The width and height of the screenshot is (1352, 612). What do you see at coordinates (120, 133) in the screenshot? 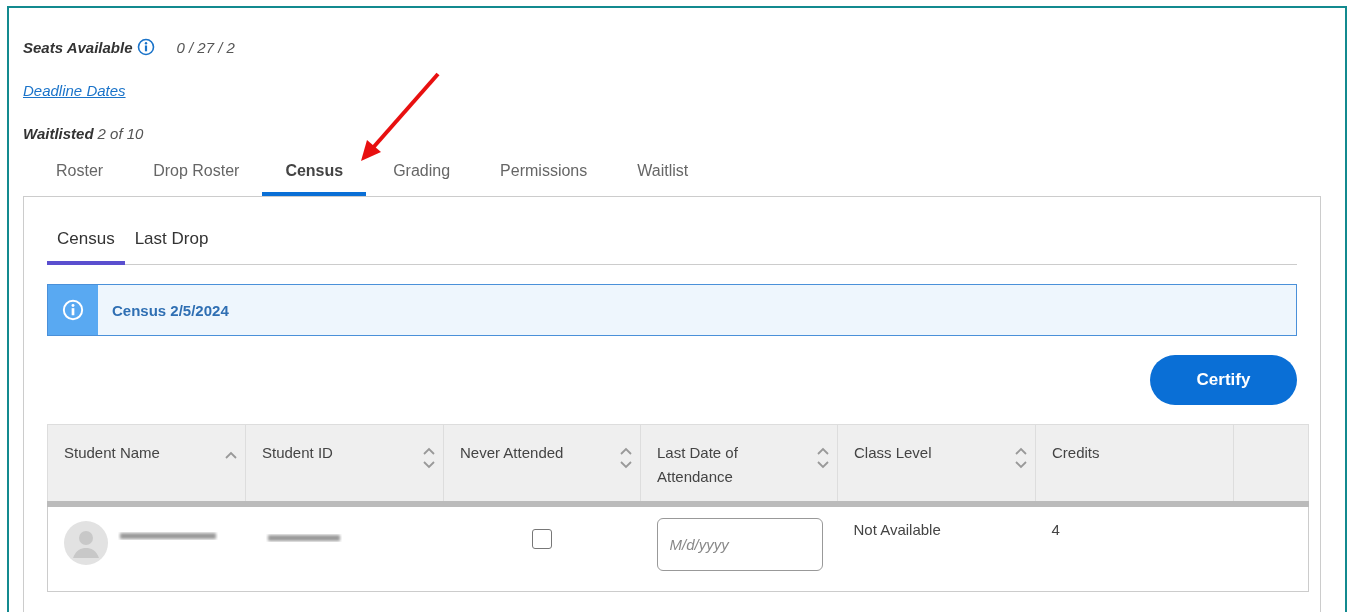
I see `waitlisted-value: 2 of 10` at bounding box center [120, 133].